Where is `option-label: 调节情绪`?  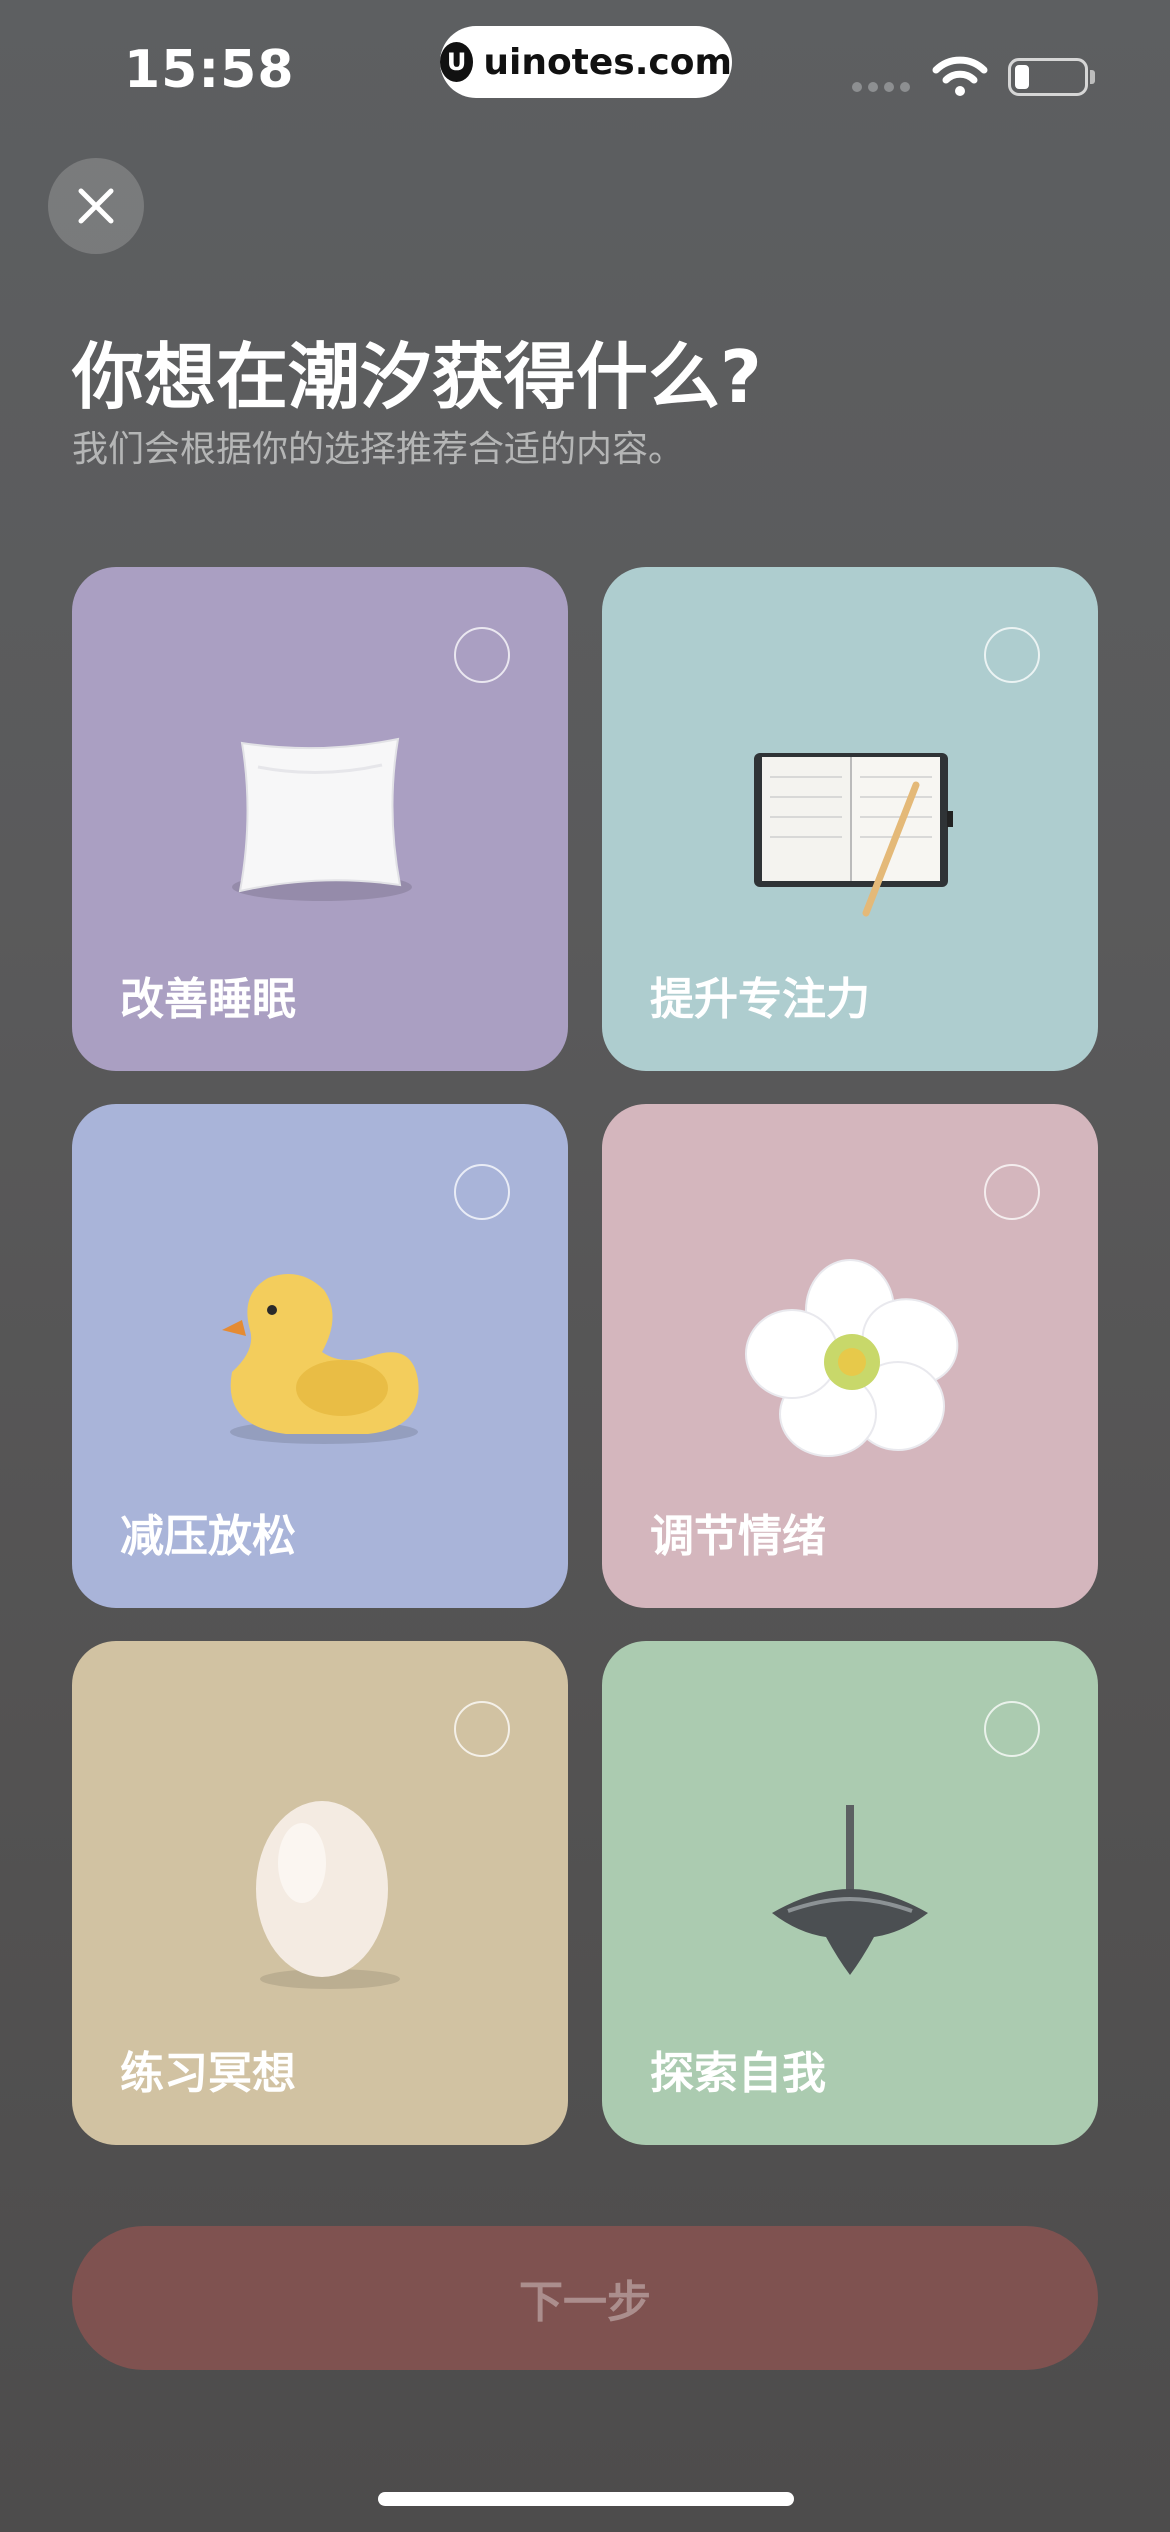 option-label: 调节情绪 is located at coordinates (738, 1536).